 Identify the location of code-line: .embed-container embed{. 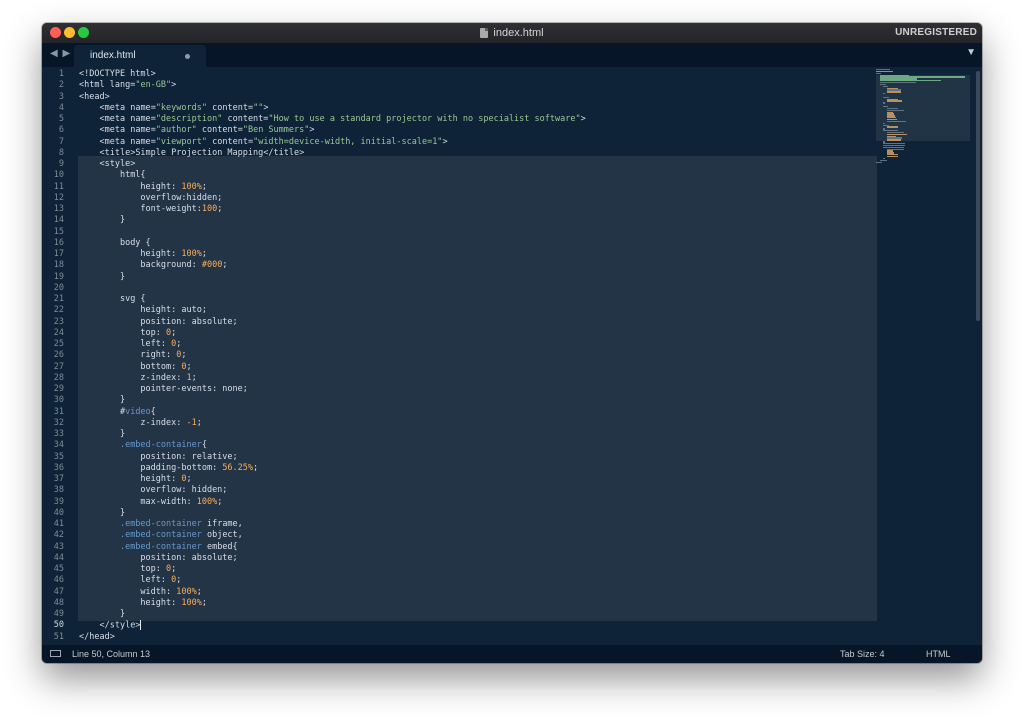
(158, 547).